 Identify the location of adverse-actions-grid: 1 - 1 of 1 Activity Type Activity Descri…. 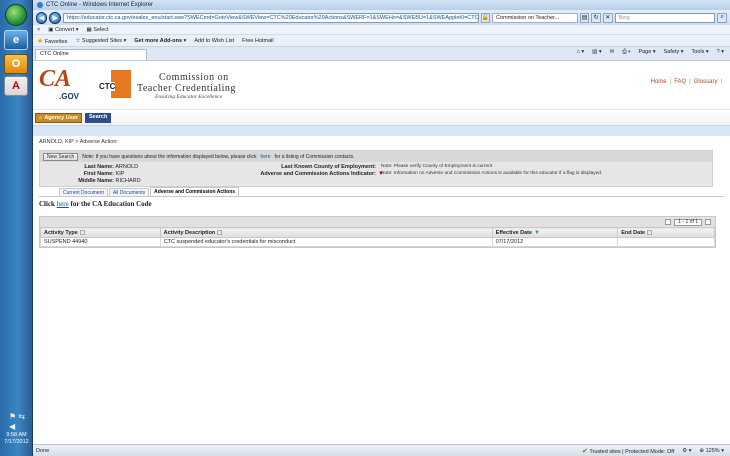
(377, 232).